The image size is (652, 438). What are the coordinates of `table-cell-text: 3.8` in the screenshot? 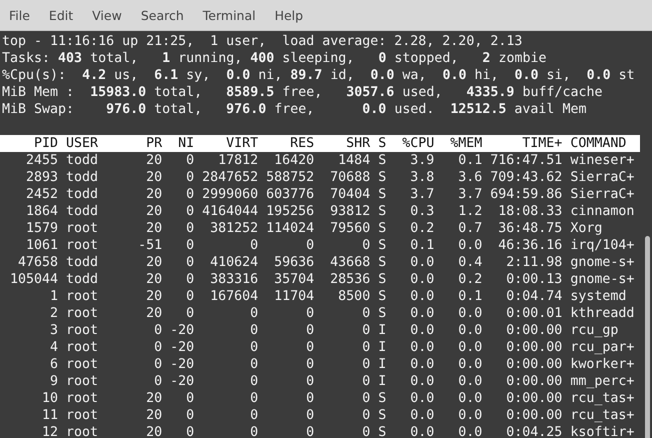 It's located at (421, 177).